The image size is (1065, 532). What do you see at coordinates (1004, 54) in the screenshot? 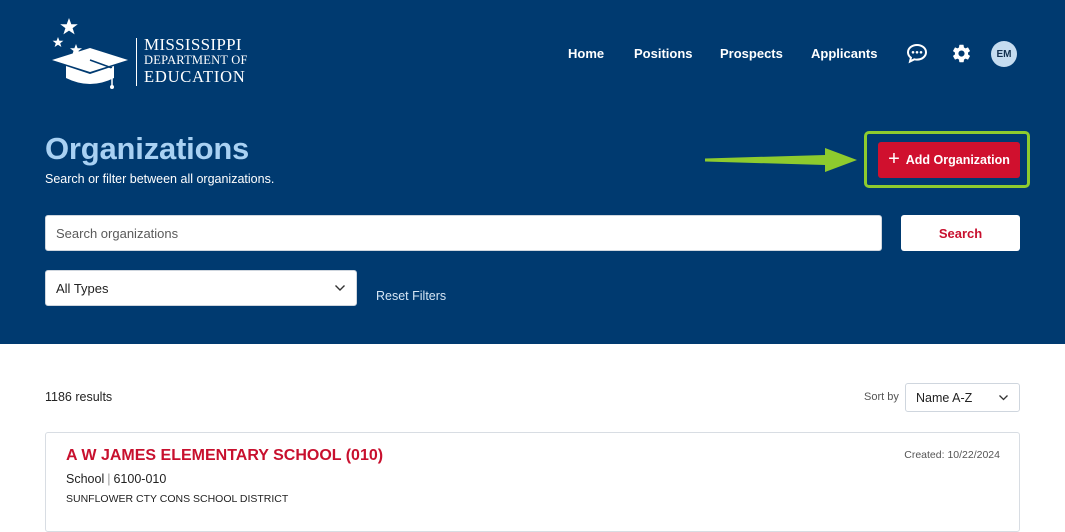
I see `user-avatar: EM` at bounding box center [1004, 54].